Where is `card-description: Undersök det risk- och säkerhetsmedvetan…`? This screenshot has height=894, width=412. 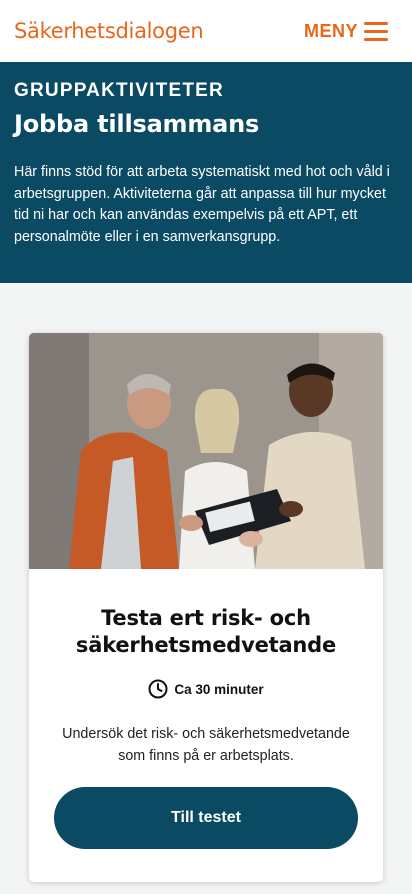 card-description: Undersök det risk- och säkerhetsmedvetan… is located at coordinates (206, 745).